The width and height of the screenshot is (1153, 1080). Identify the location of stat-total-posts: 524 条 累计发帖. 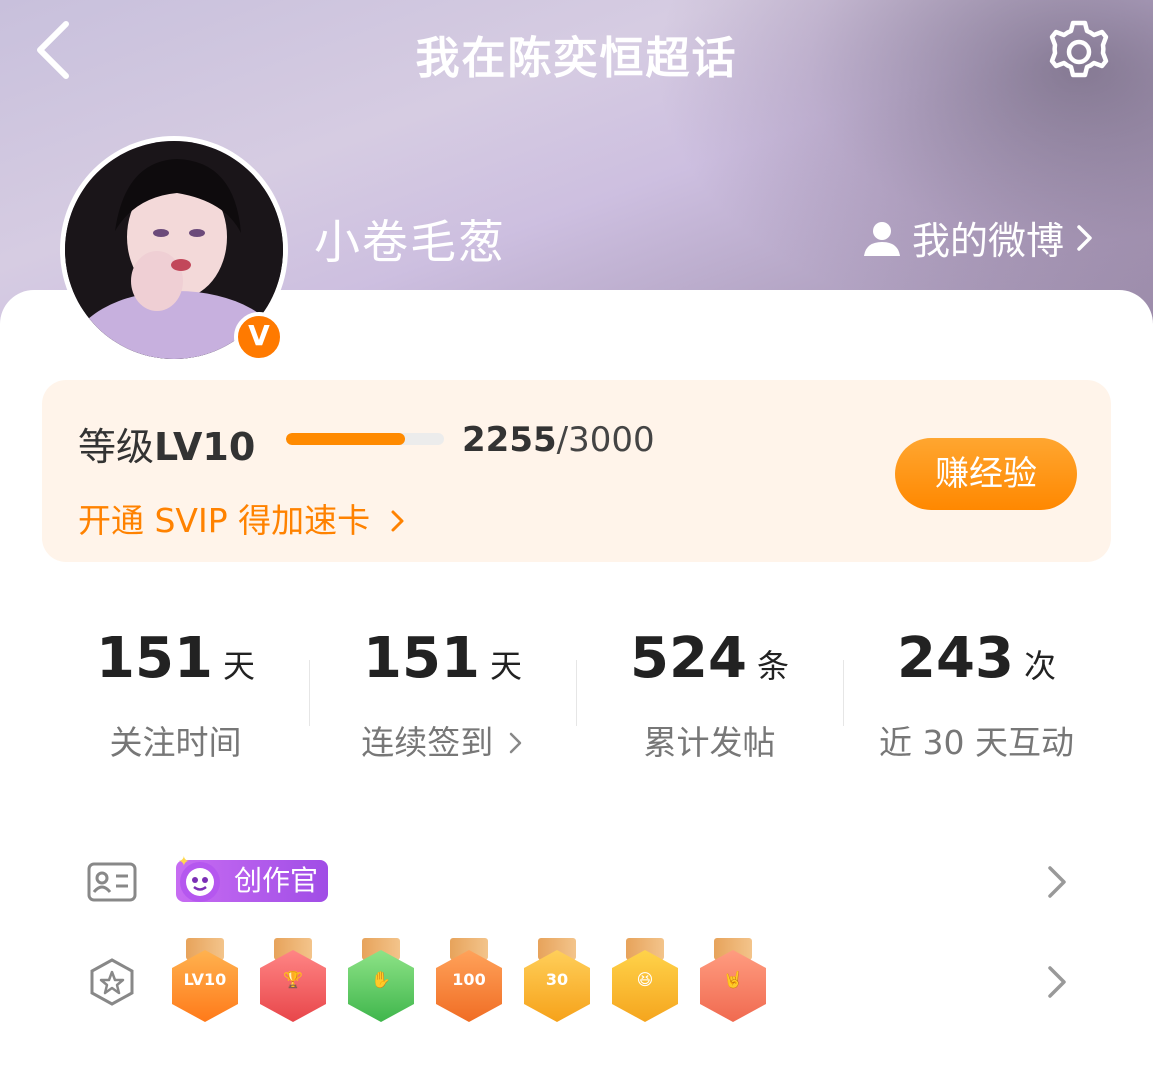
(709, 686).